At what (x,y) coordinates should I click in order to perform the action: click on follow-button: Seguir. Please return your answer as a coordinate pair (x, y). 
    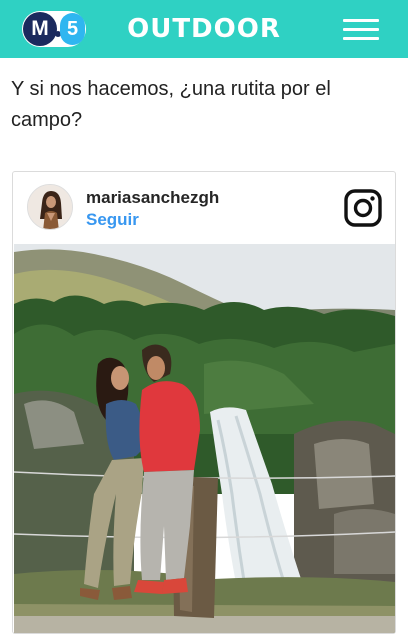
    Looking at the image, I should click on (112, 220).